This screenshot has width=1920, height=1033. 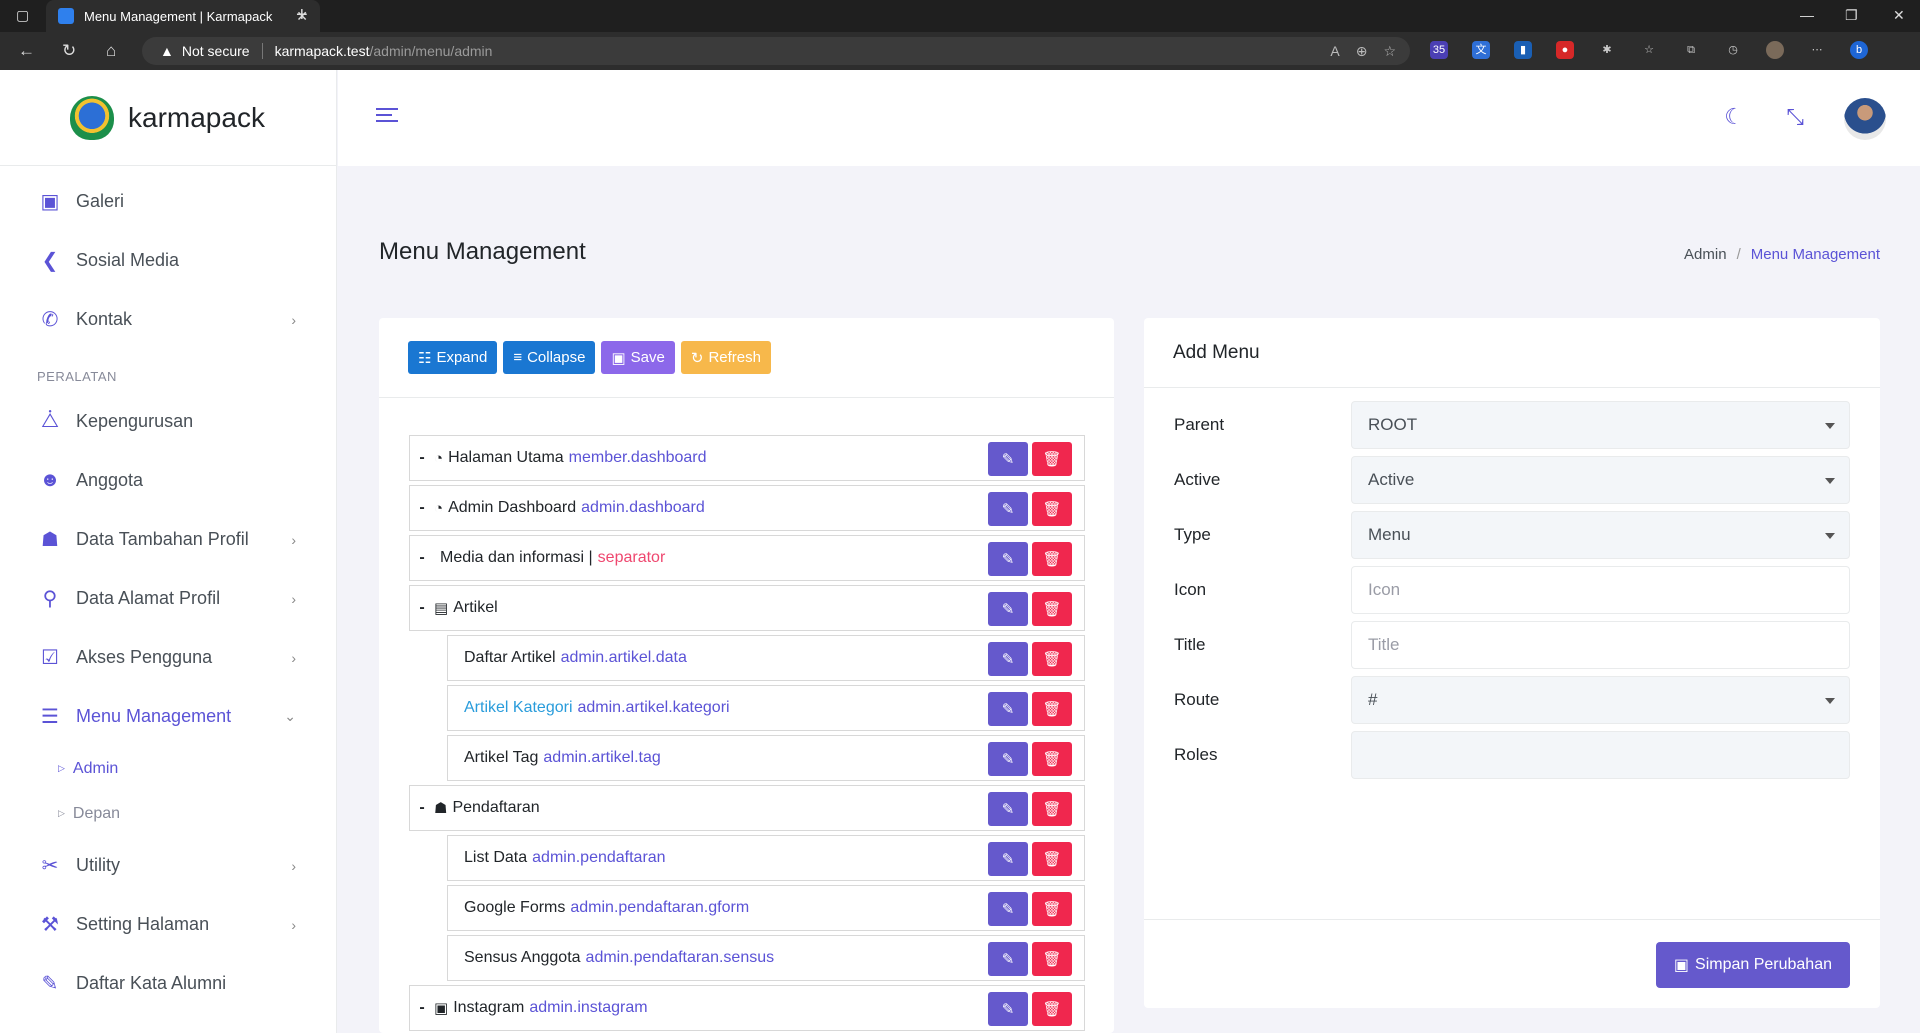 I want to click on new-tab-icon: +, so click(x=302, y=15).